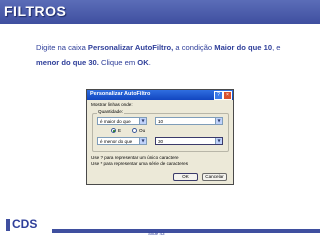 The image size is (320, 240). Describe the element at coordinates (194, 47) in the screenshot. I see `instruction-part-2: a condição` at that location.